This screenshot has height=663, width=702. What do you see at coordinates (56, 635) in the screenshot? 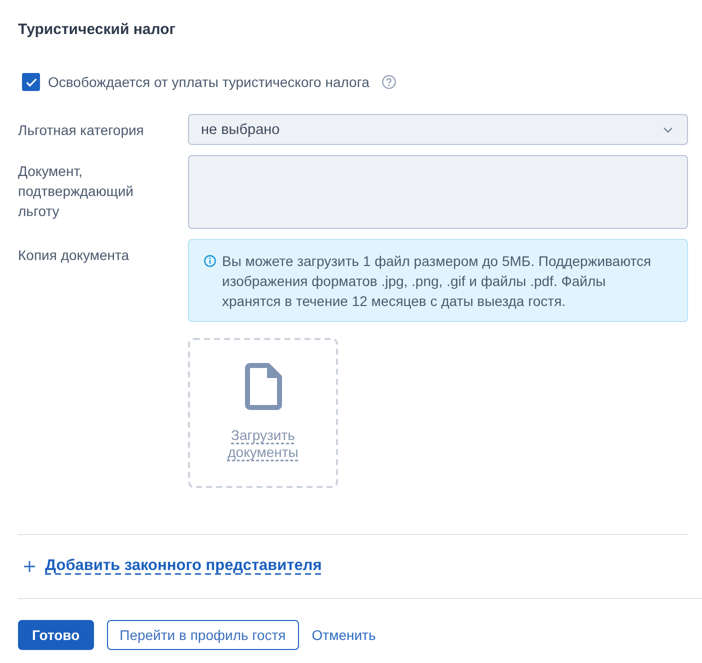
I see `done-button: Готово` at bounding box center [56, 635].